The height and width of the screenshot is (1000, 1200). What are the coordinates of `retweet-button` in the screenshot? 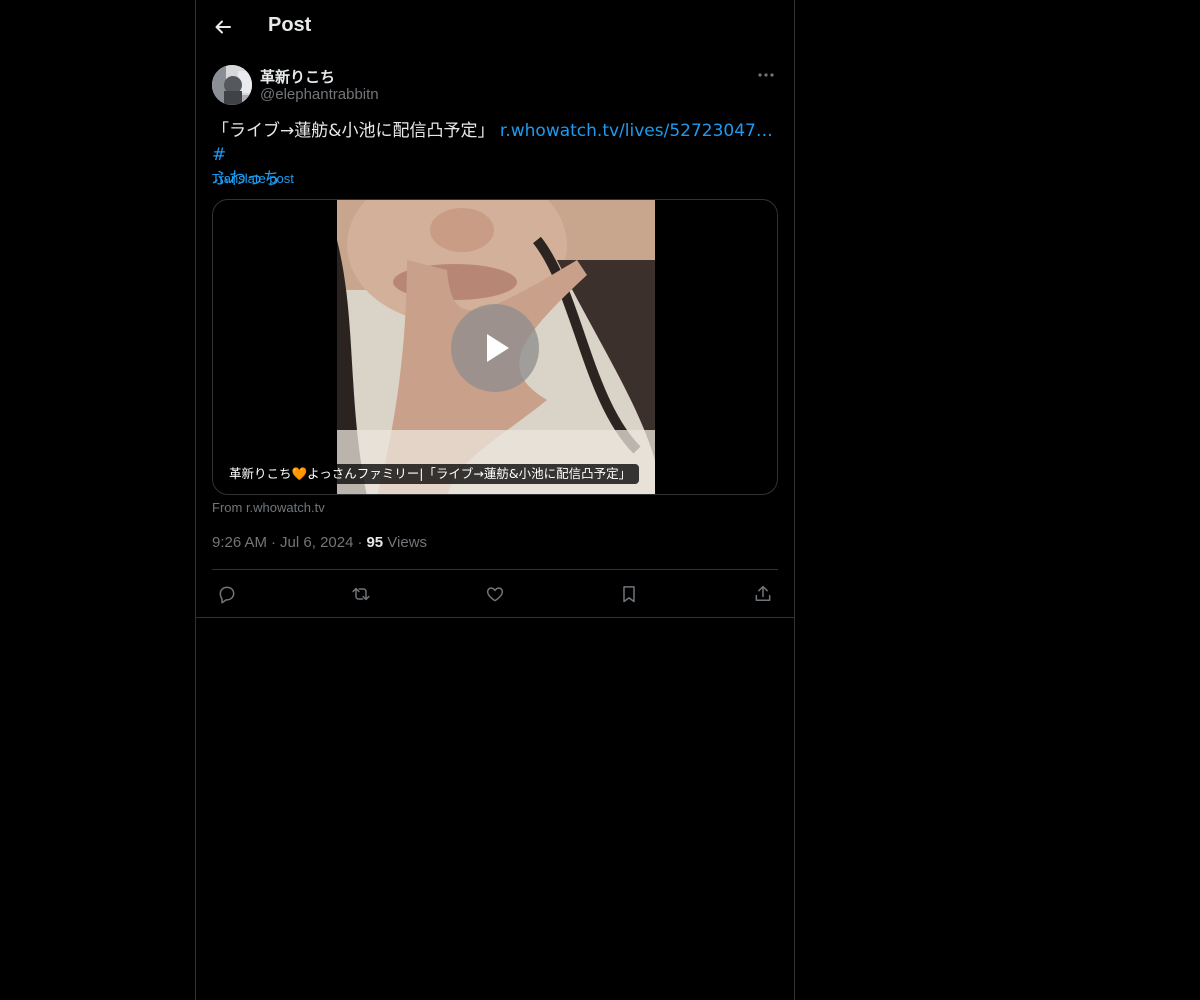 It's located at (361, 594).